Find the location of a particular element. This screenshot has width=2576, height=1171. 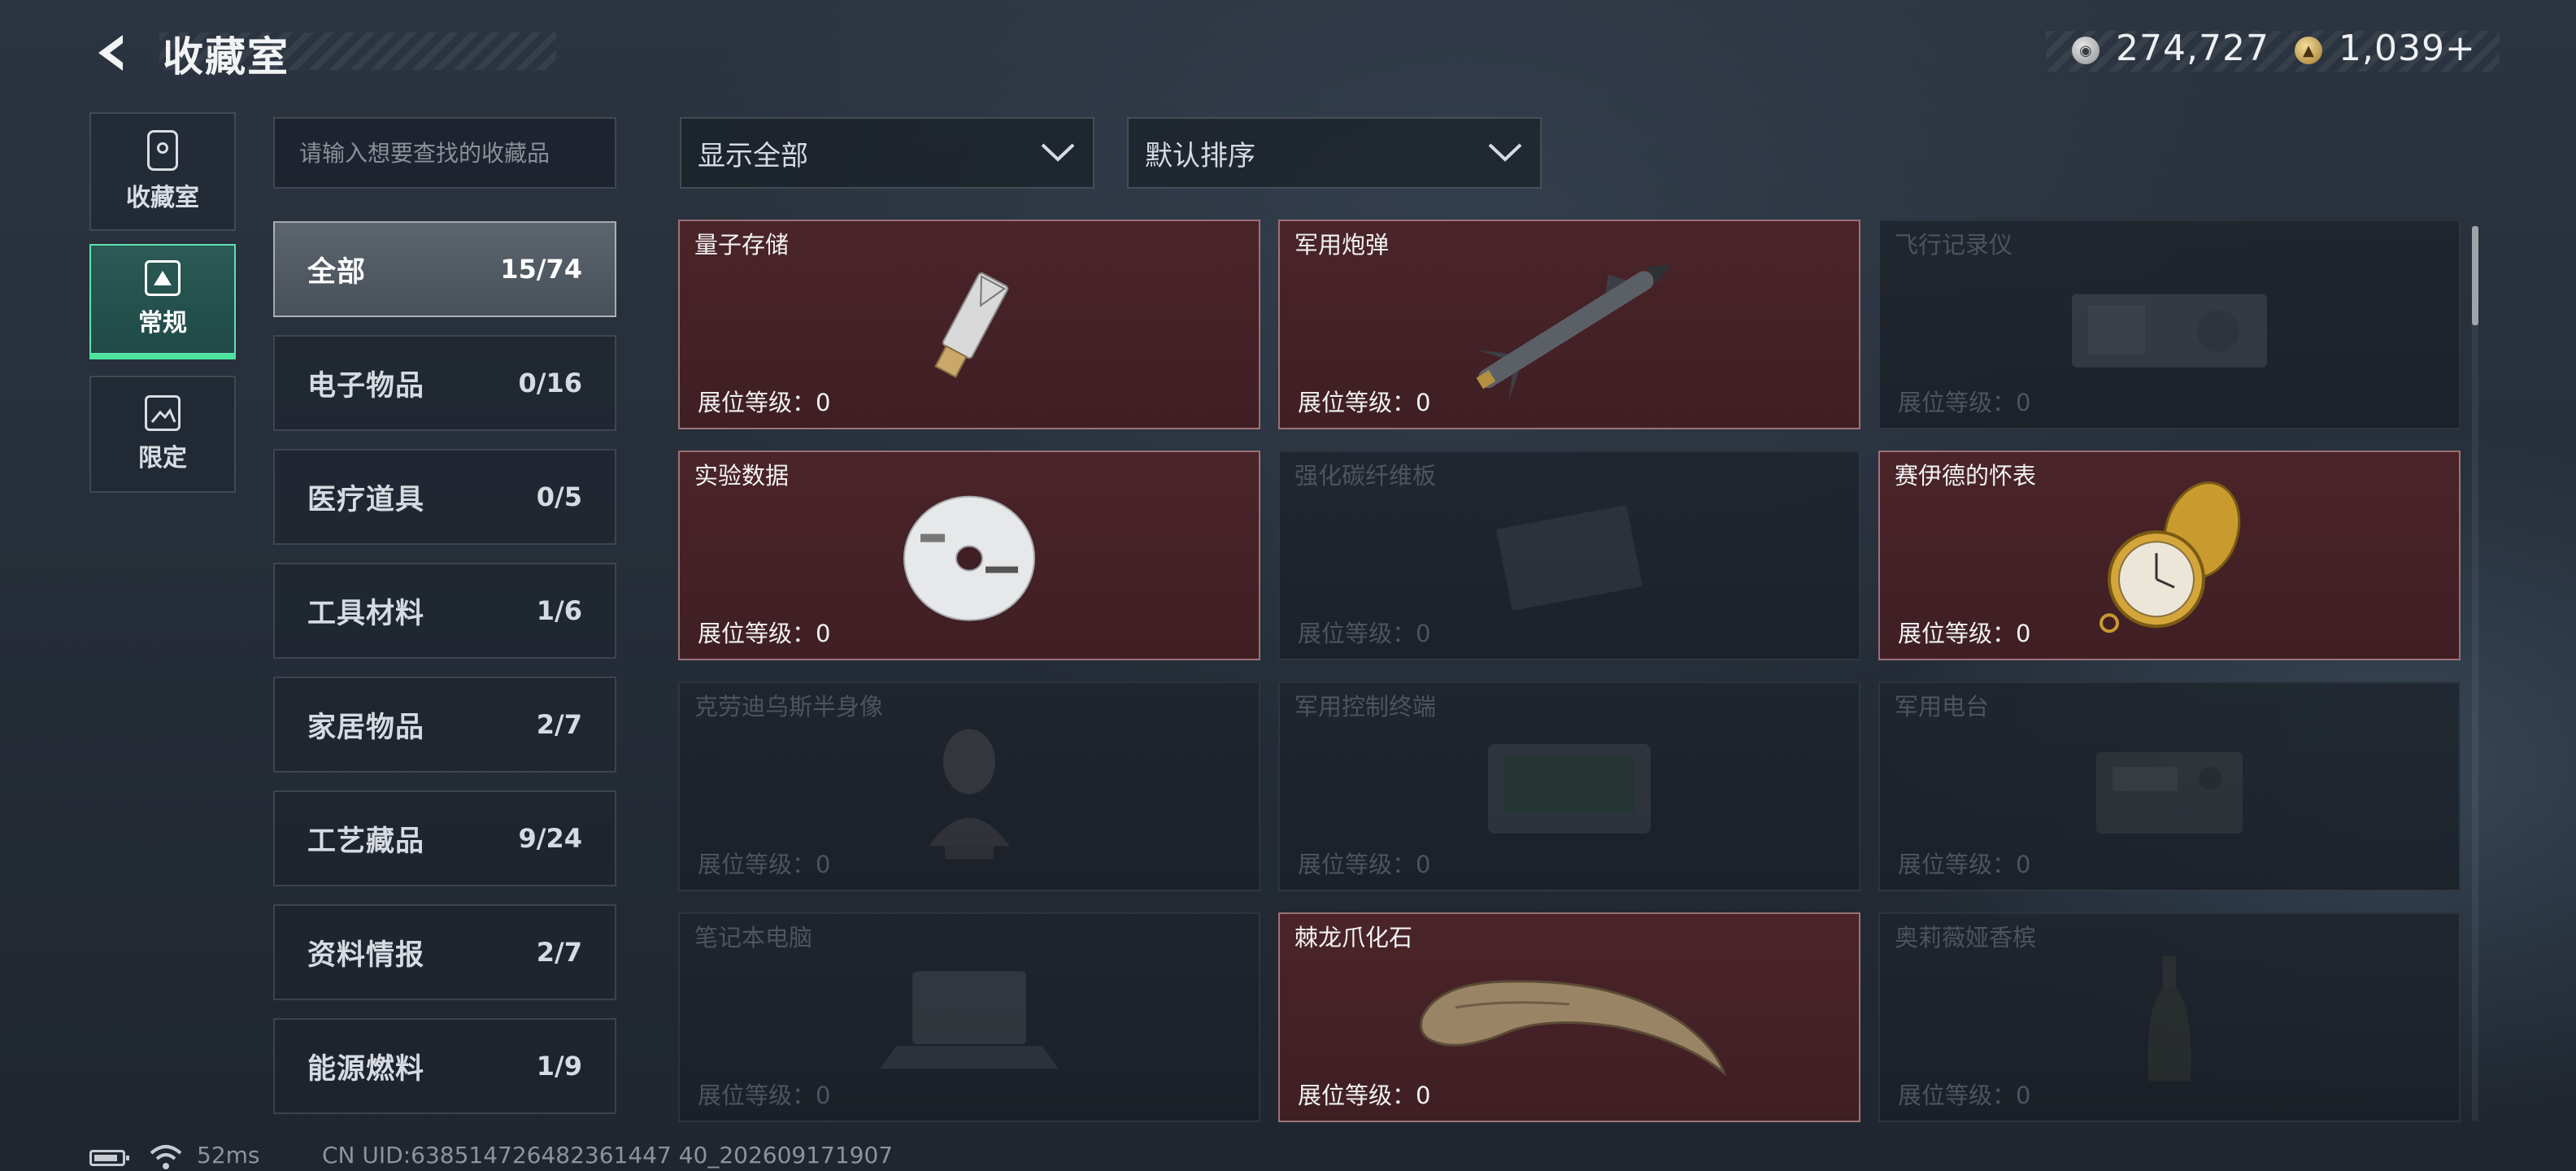

category-household: 家居物品 2/7 is located at coordinates (444, 725).